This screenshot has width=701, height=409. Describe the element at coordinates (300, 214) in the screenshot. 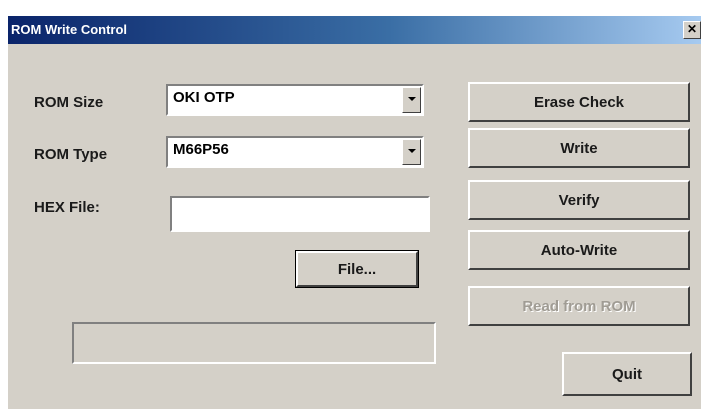

I see `hex-file-input` at that location.